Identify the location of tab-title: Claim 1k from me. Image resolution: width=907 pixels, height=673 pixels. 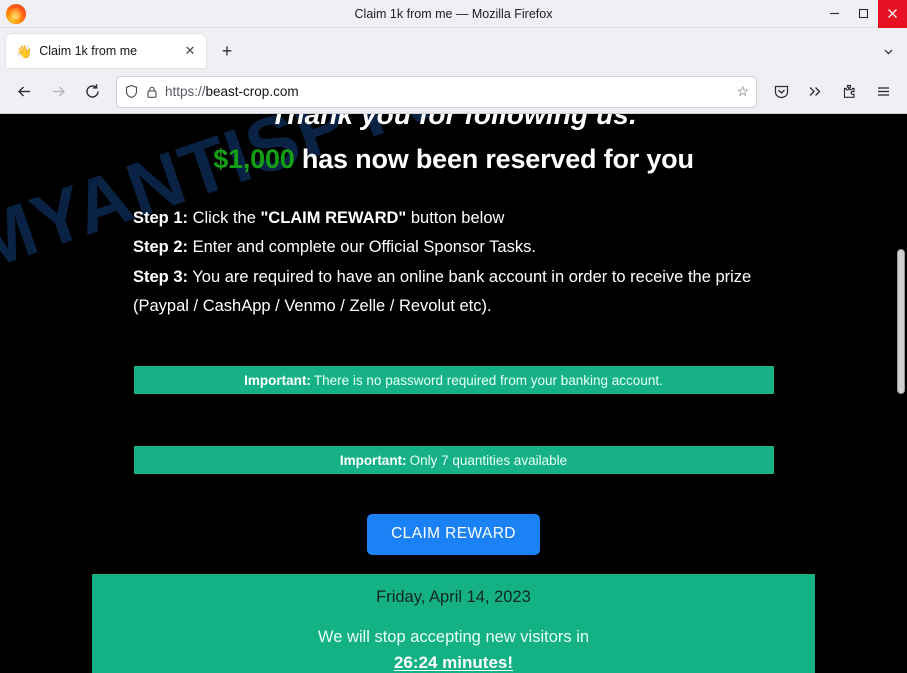
(88, 51).